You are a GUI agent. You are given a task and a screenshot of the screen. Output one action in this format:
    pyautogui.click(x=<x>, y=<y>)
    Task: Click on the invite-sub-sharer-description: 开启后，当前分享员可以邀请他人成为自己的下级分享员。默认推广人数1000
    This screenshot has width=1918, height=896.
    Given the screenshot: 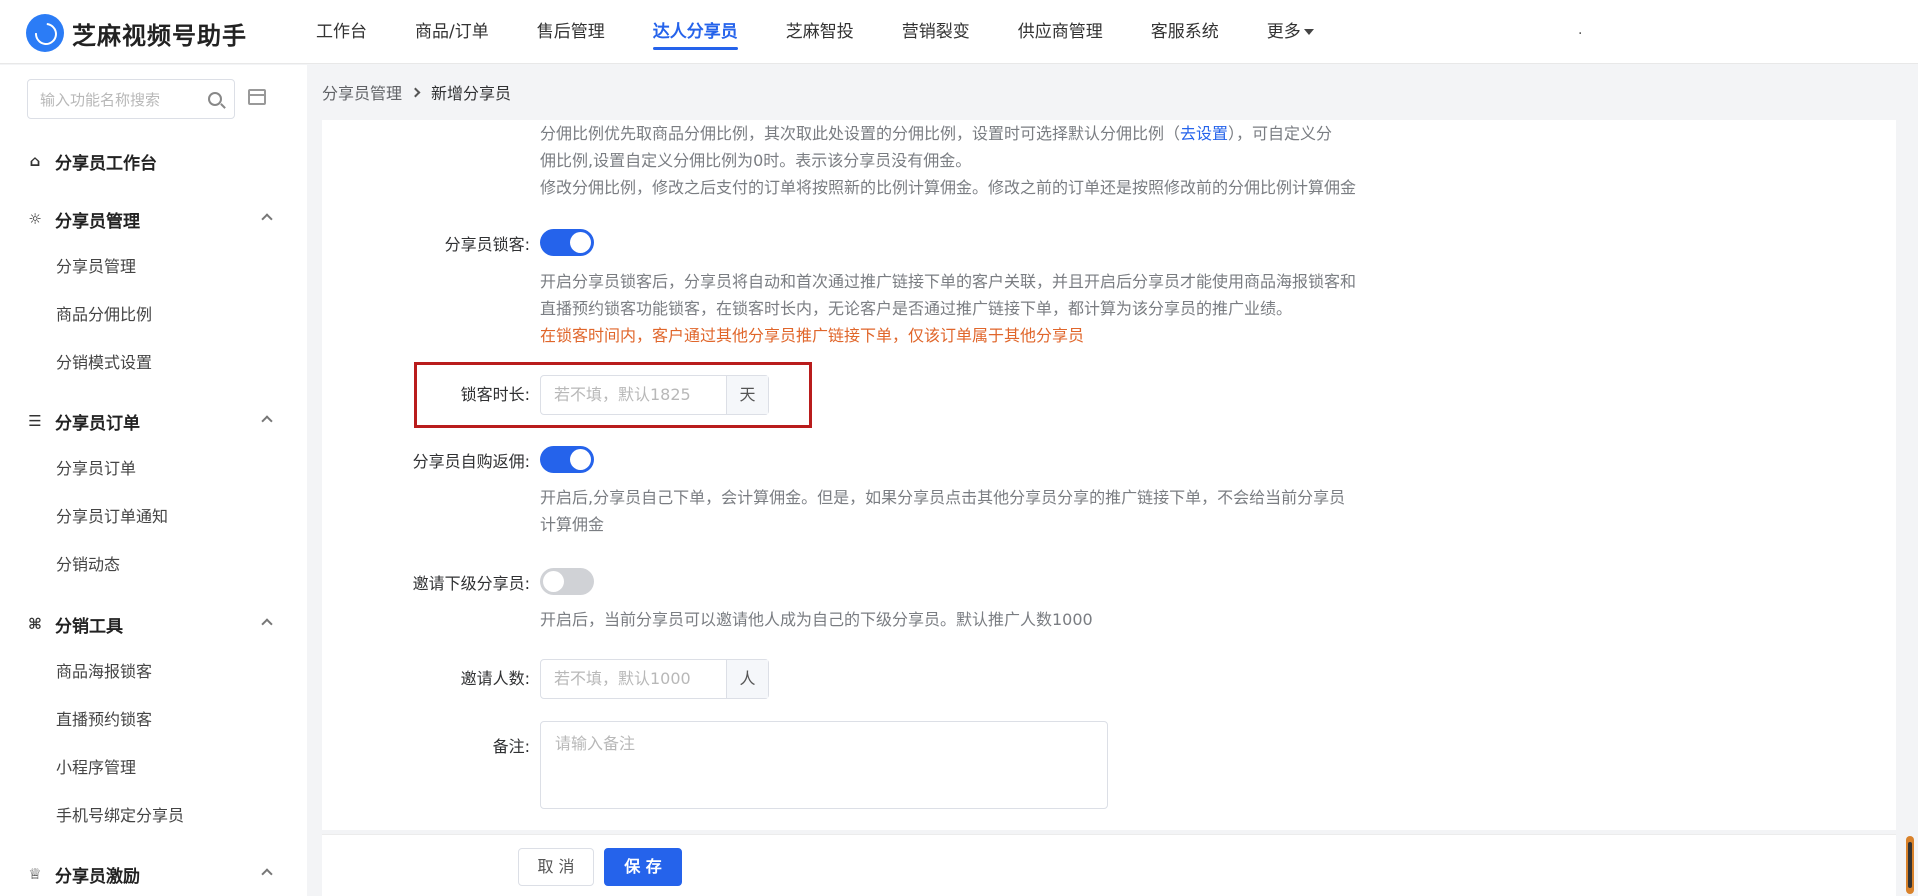 What is the action you would take?
    pyautogui.click(x=816, y=619)
    